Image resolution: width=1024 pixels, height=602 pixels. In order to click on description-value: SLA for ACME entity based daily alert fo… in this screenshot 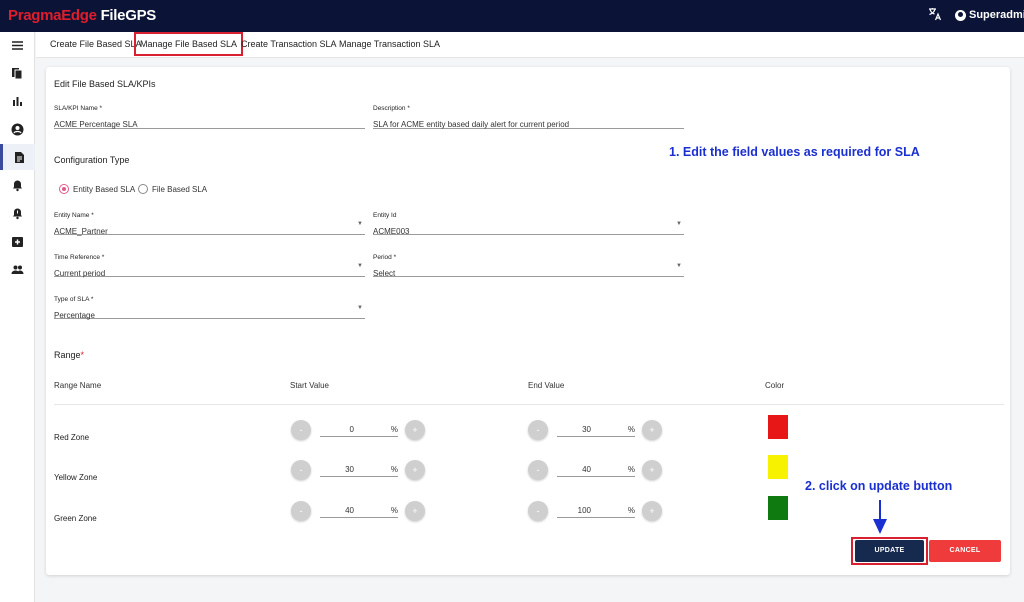, I will do `click(471, 124)`.